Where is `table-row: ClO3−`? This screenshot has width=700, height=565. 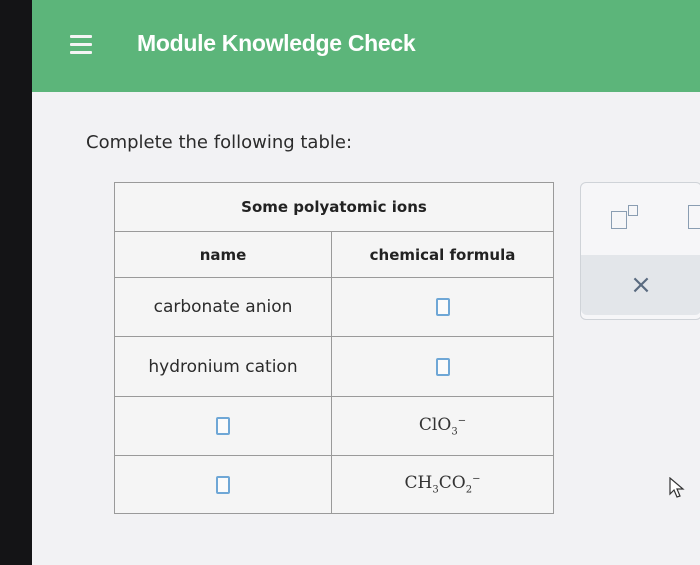
table-row: ClO3− is located at coordinates (334, 426).